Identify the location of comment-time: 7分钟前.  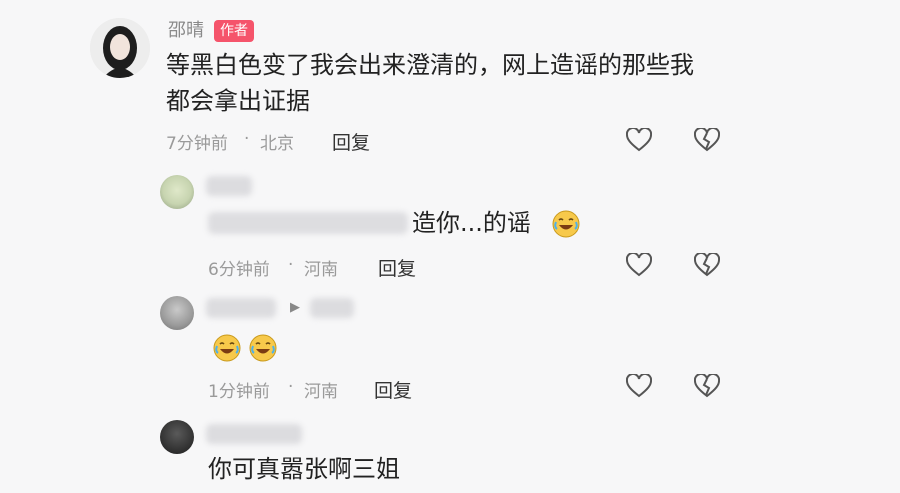
(197, 144).